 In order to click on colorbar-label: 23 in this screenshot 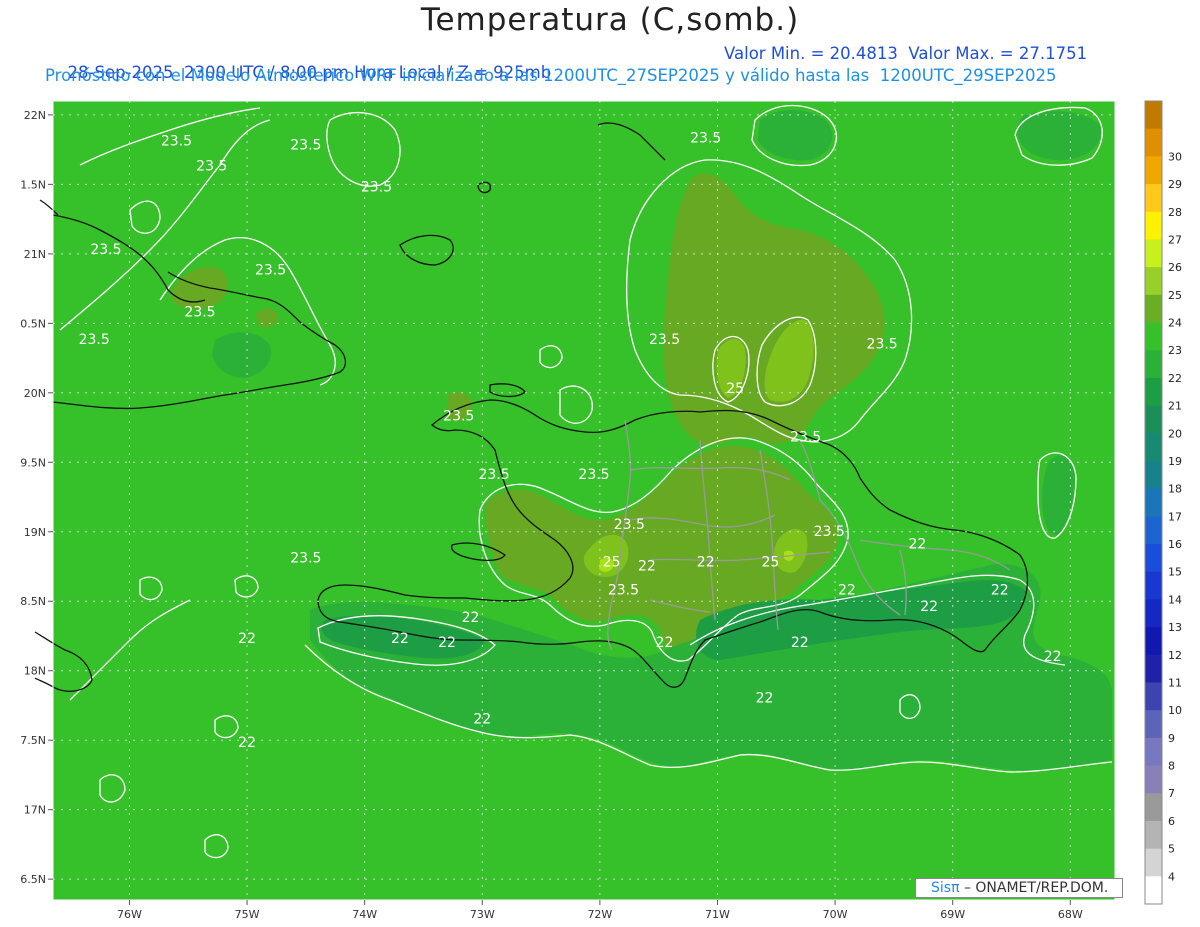, I will do `click(1175, 350)`.